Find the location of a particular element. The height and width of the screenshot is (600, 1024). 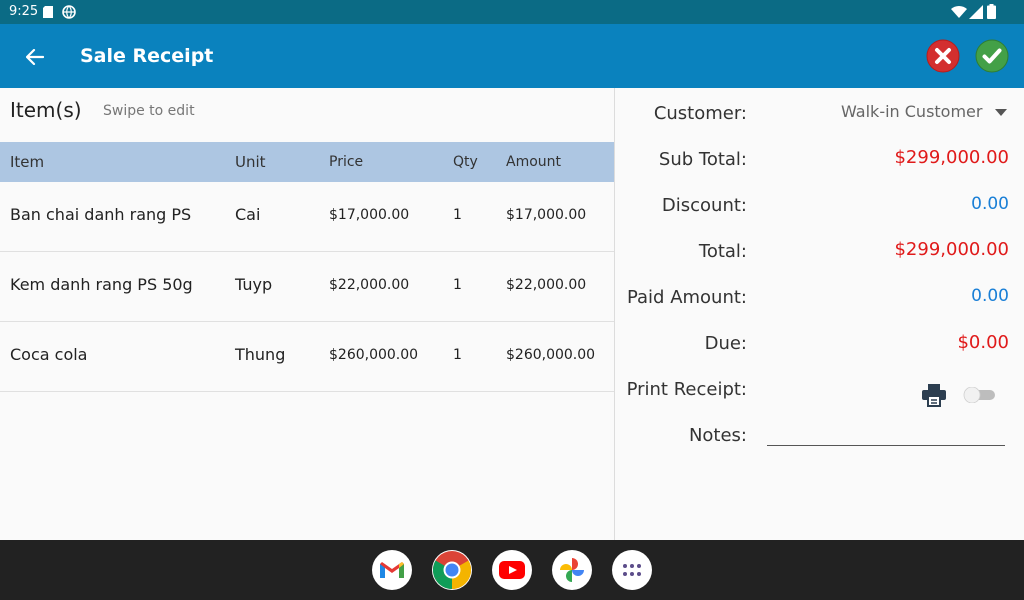

app-bar: Sale Receipt is located at coordinates (512, 56).